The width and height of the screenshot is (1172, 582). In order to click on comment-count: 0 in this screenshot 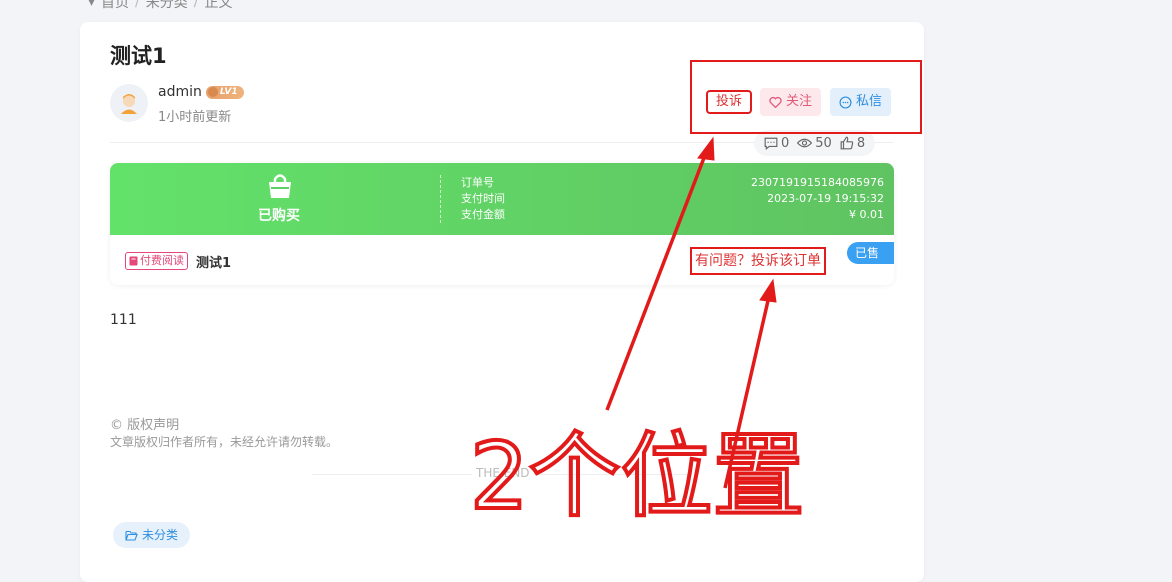, I will do `click(776, 143)`.